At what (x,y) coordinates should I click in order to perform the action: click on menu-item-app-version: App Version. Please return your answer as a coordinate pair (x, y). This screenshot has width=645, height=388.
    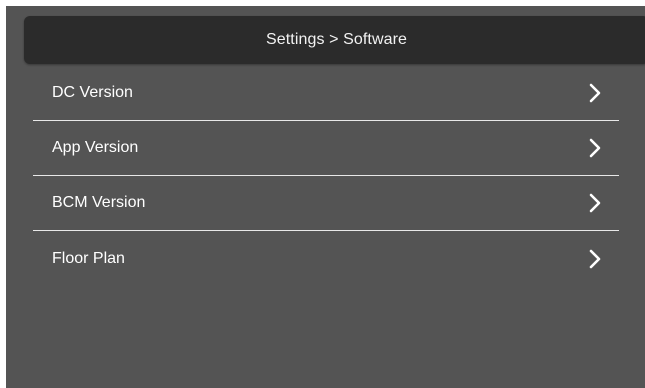
    Looking at the image, I should click on (326, 148).